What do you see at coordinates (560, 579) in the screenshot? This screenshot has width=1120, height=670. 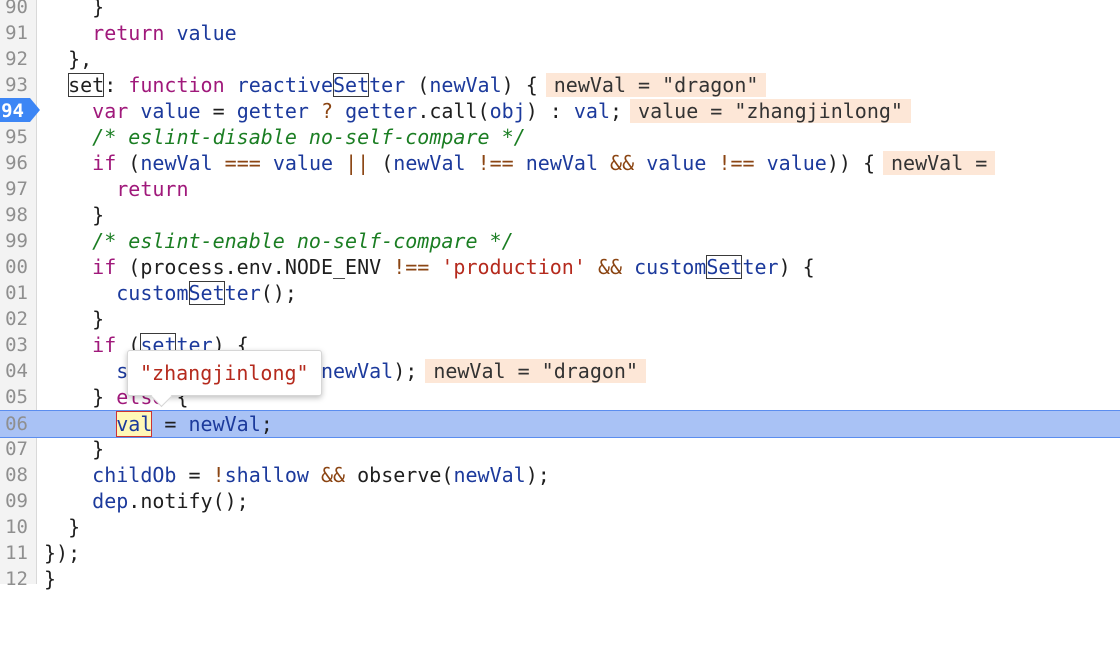 I see `code-line: 12 }` at bounding box center [560, 579].